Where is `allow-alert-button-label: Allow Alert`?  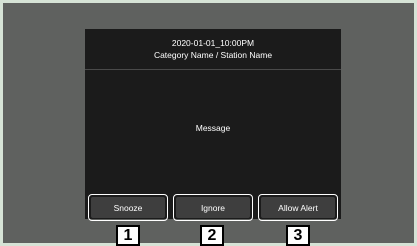 allow-alert-button-label: Allow Alert is located at coordinates (298, 207).